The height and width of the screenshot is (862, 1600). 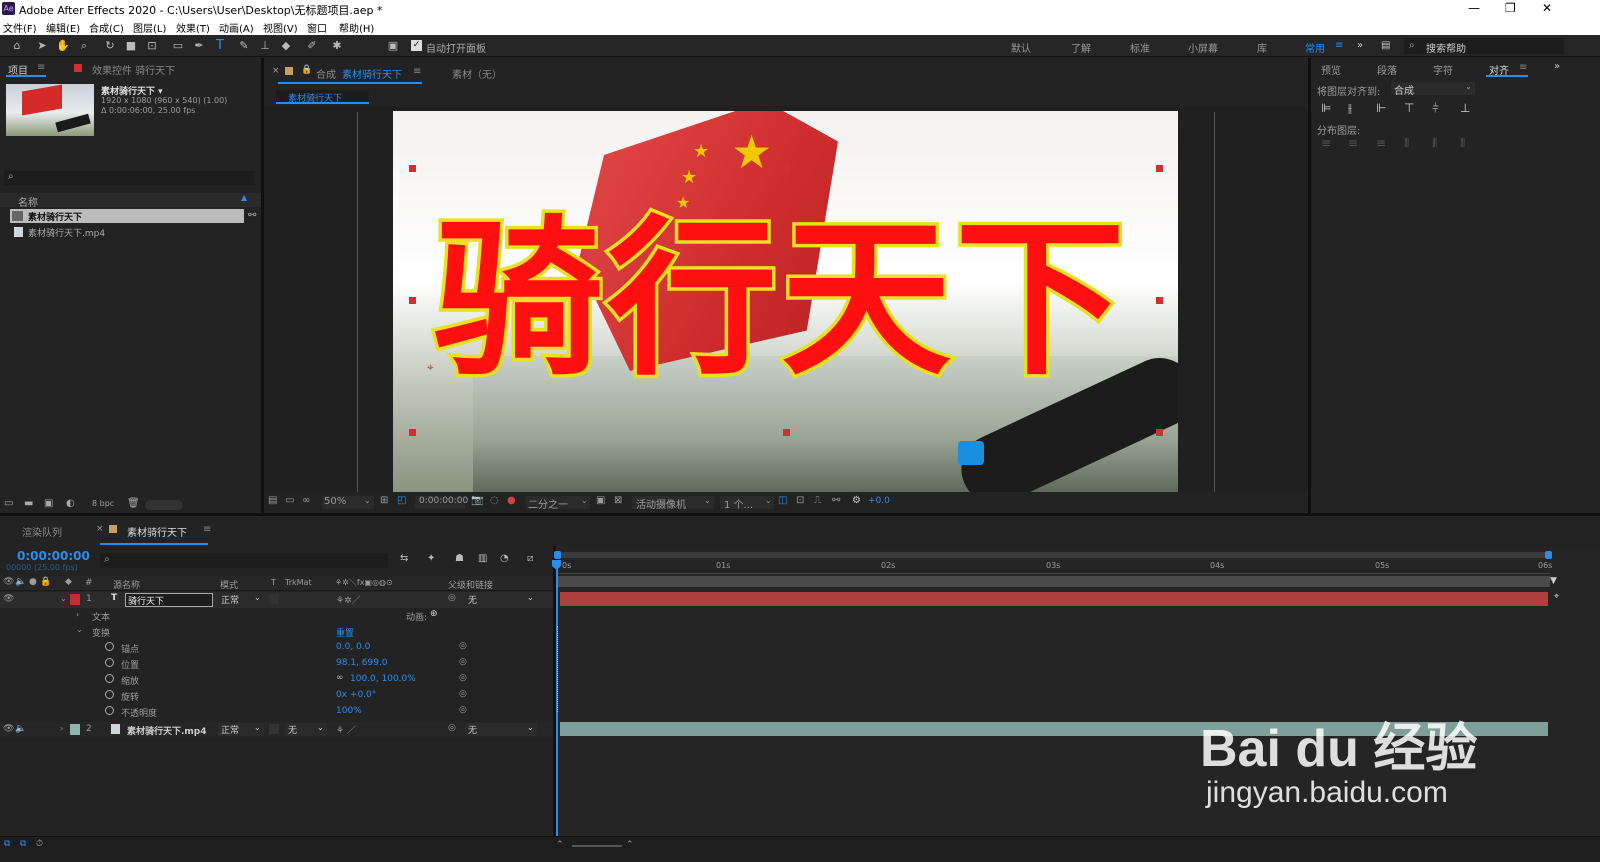 I want to click on brush-tool-icon: ✎, so click(x=244, y=46).